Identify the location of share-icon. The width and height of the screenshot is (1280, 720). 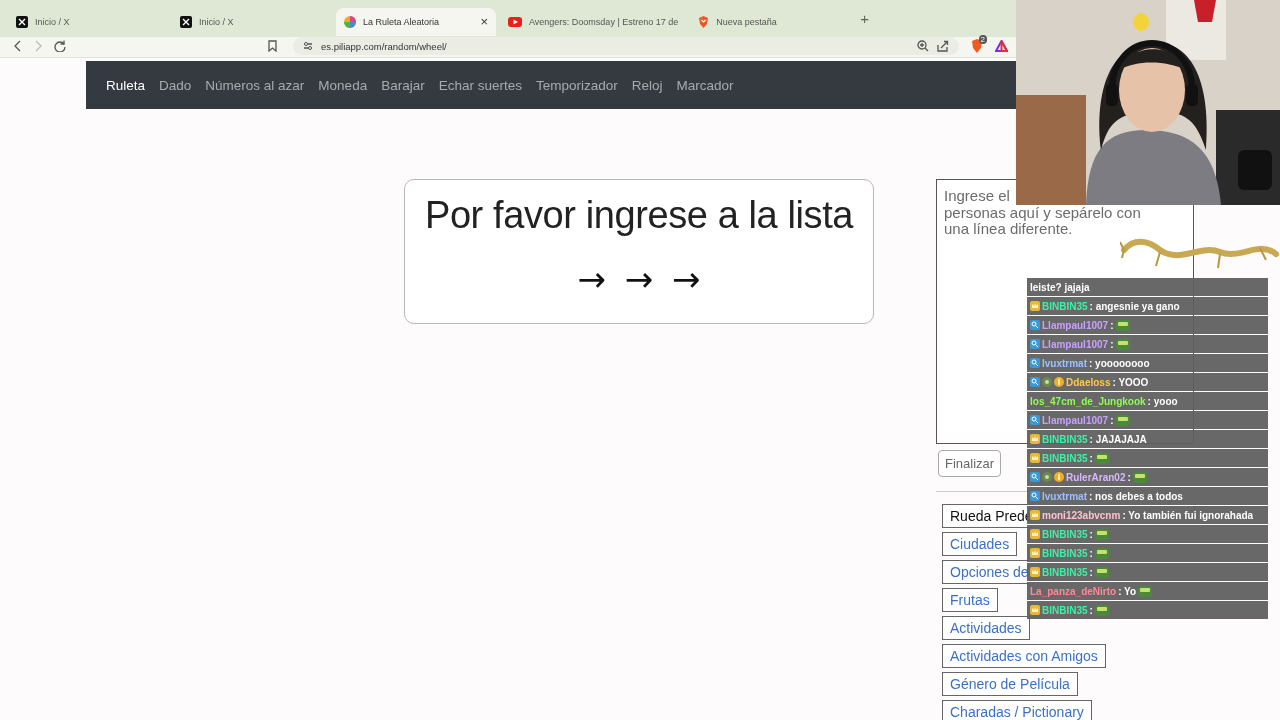
(943, 46).